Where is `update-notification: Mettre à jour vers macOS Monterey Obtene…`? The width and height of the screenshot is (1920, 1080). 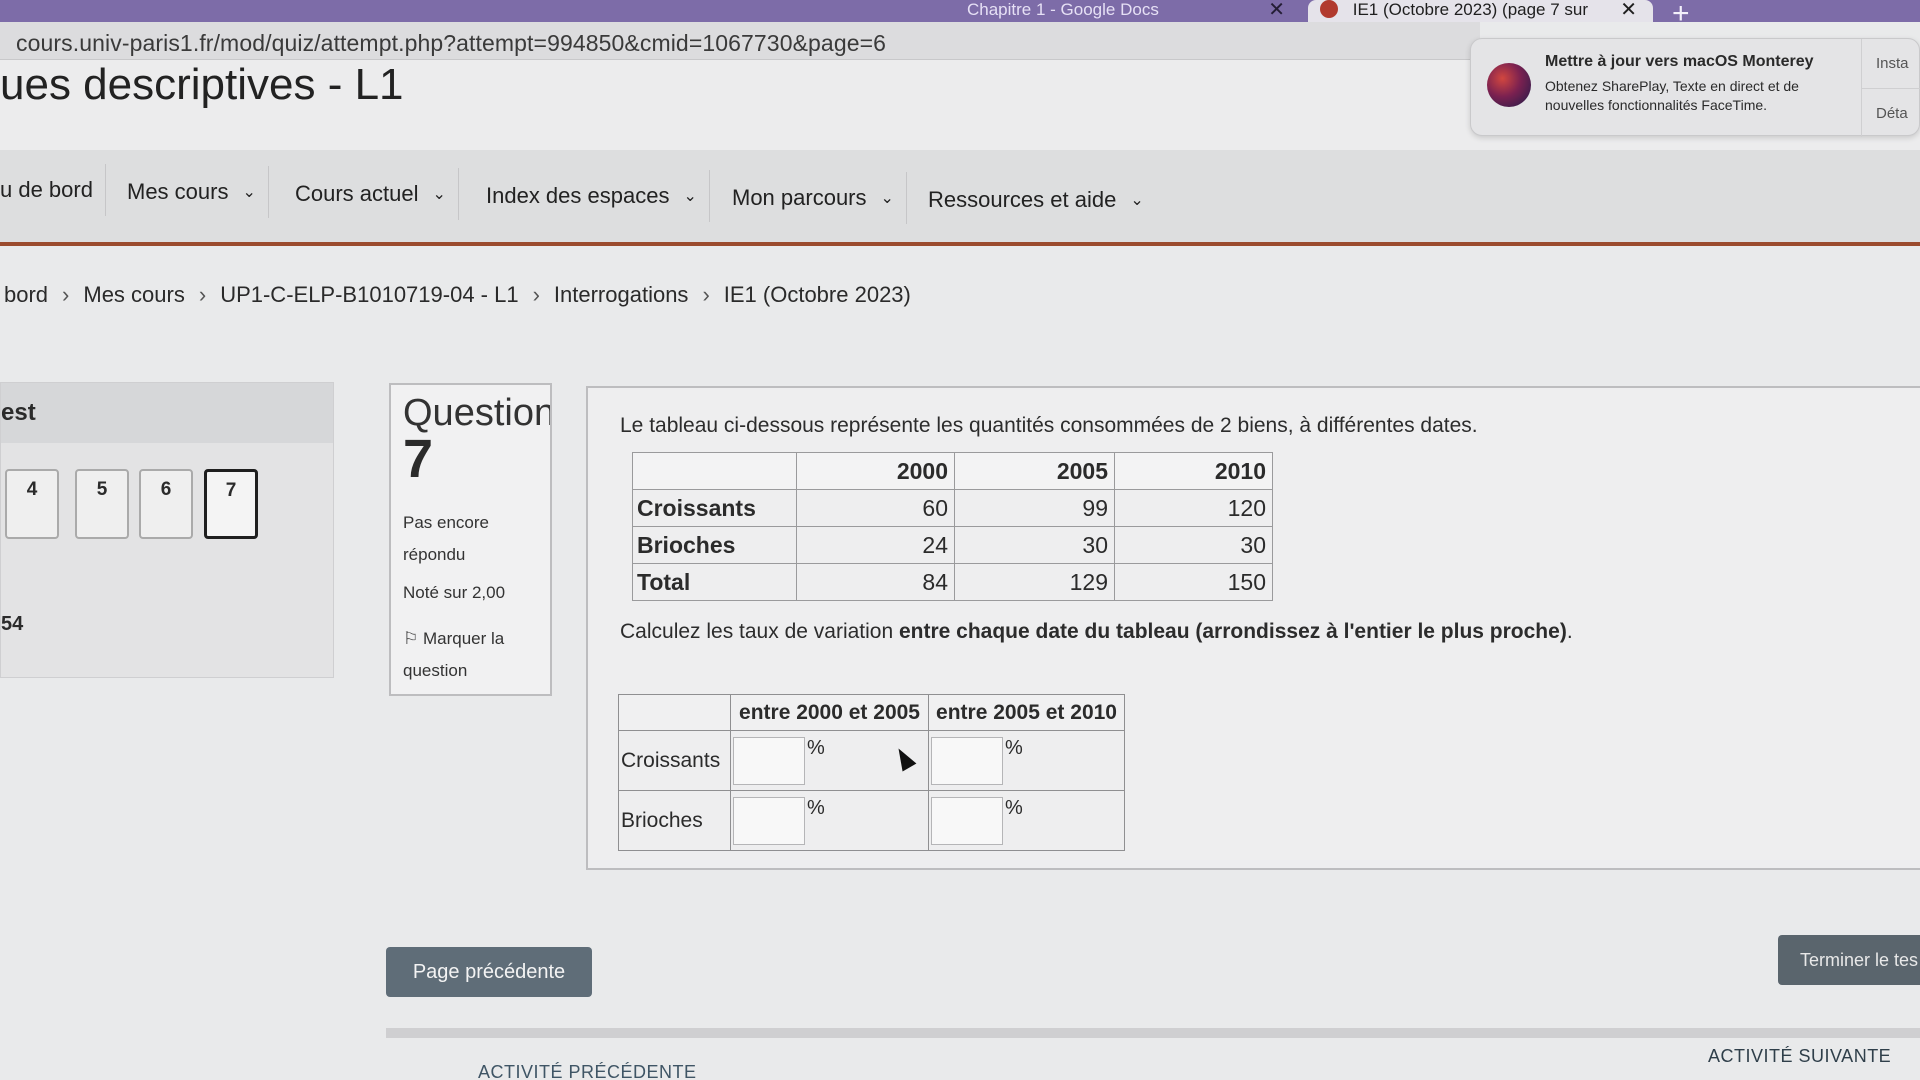
update-notification: Mettre à jour vers macOS Monterey Obtene… is located at coordinates (1695, 87).